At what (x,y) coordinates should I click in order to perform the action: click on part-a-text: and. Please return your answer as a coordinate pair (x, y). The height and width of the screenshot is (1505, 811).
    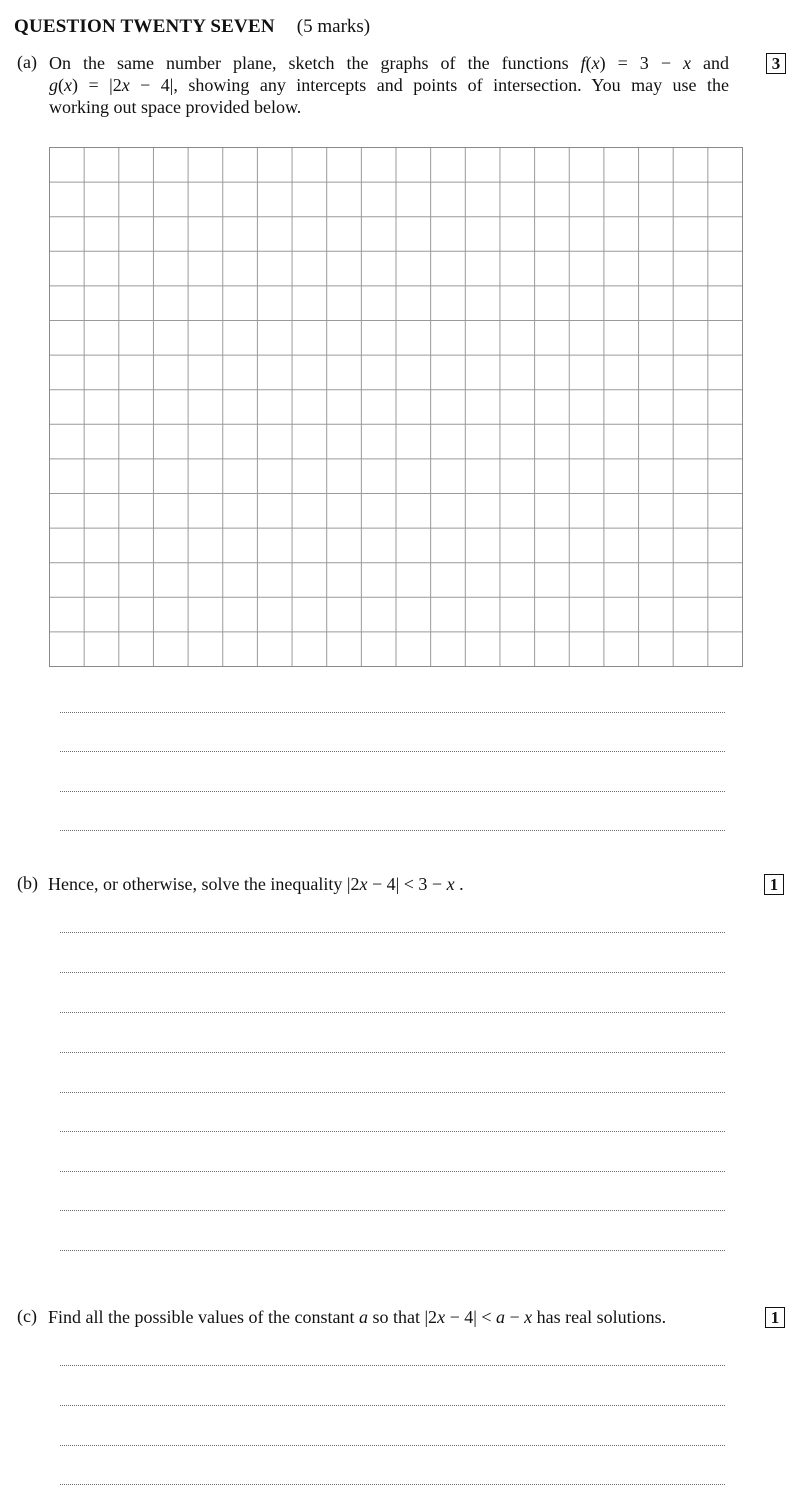
    Looking at the image, I should click on (709, 63).